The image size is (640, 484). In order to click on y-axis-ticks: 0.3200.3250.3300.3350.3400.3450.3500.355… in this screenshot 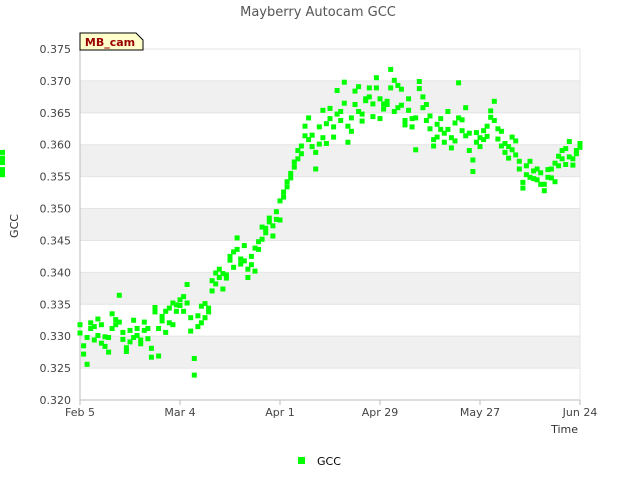, I will do `click(56, 225)`.